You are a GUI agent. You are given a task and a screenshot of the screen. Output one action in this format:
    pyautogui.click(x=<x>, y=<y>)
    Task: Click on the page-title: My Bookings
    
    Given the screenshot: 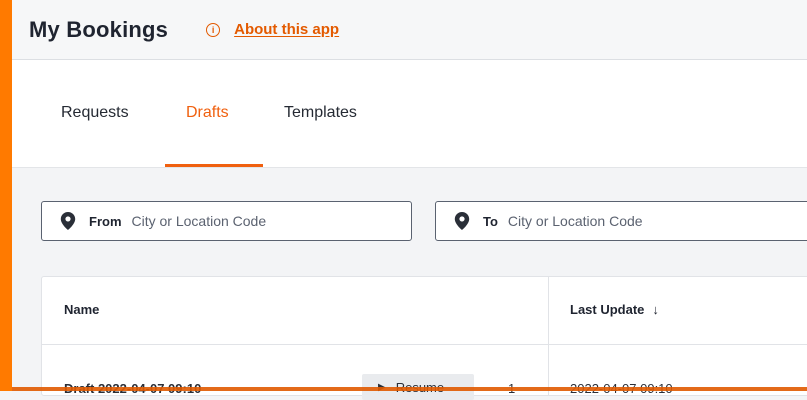 What is the action you would take?
    pyautogui.click(x=99, y=29)
    